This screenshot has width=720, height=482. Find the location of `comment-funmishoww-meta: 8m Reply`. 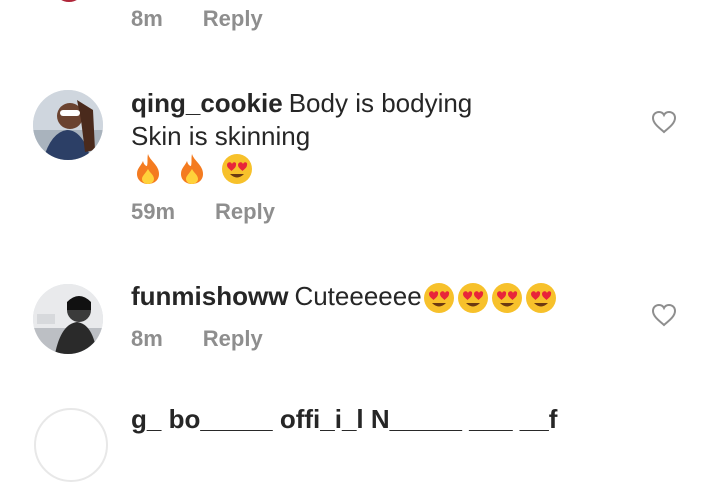

comment-funmishoww-meta: 8m Reply is located at coordinates (197, 339).